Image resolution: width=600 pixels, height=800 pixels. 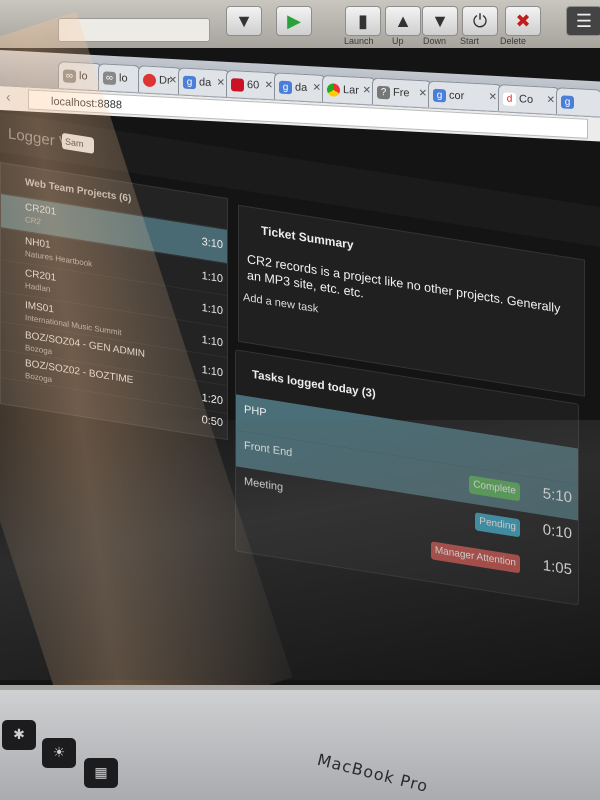 What do you see at coordinates (470, 41) in the screenshot?
I see `caption-start: Start` at bounding box center [470, 41].